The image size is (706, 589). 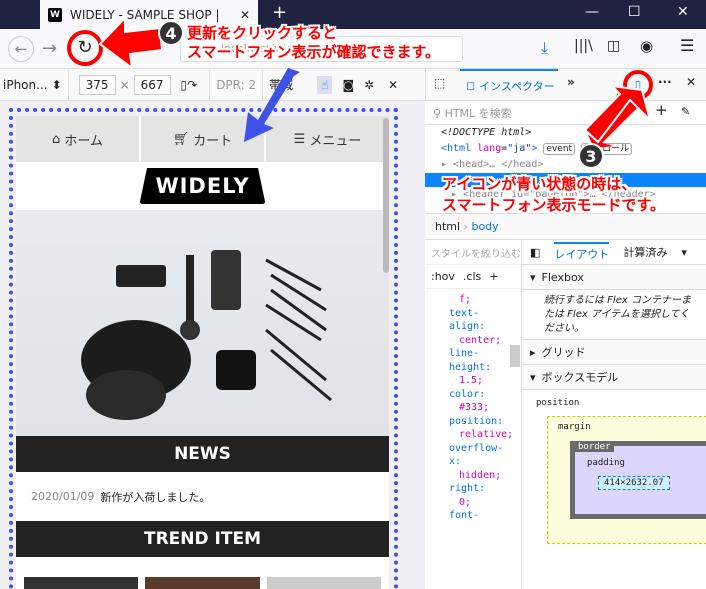 I want to click on step-4-badge: 4, so click(x=171, y=33).